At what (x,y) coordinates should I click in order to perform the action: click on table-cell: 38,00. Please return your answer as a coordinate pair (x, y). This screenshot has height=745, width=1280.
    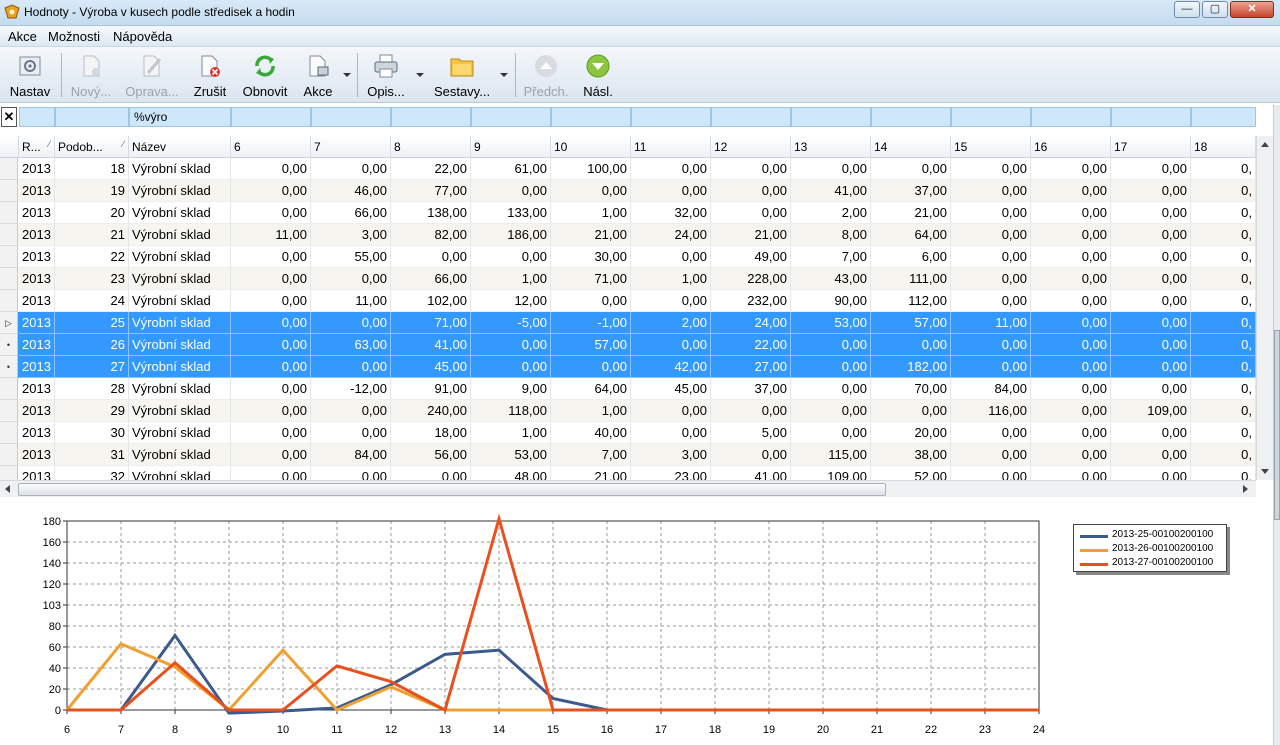
    Looking at the image, I should click on (911, 455).